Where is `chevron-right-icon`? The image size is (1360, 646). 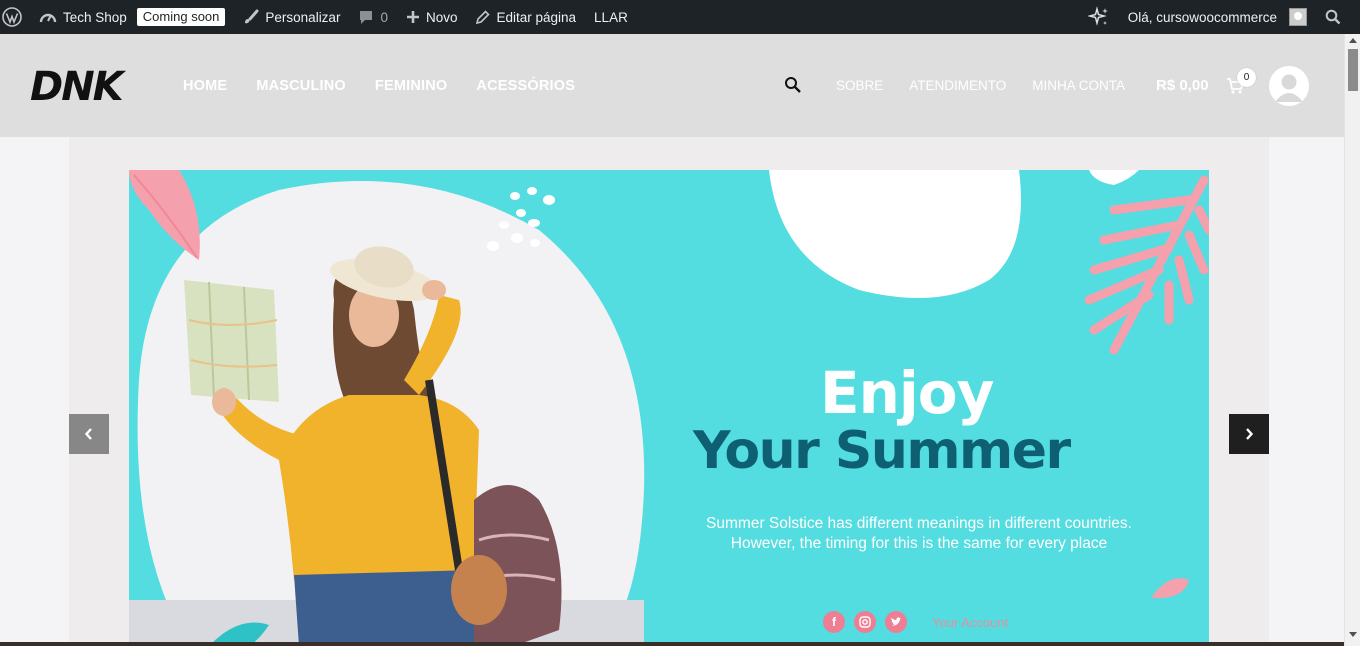
chevron-right-icon is located at coordinates (1250, 434).